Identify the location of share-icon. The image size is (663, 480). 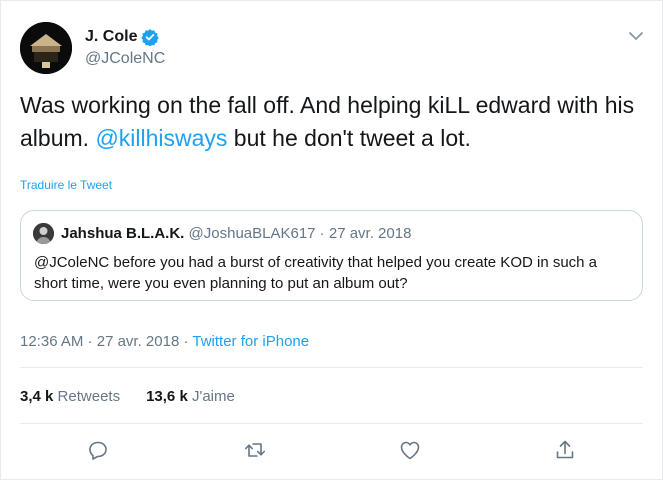
(565, 449).